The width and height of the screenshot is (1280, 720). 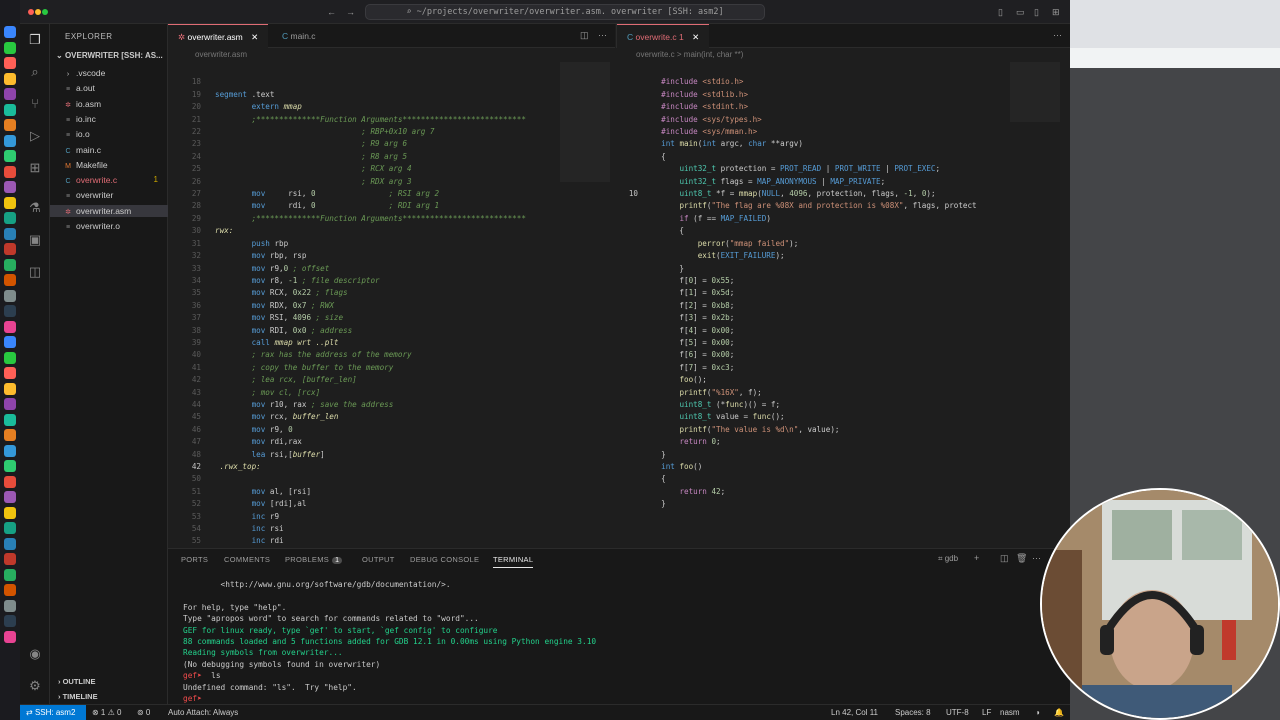 I want to click on remote-explorer-icon: ▣, so click(x=35, y=240).